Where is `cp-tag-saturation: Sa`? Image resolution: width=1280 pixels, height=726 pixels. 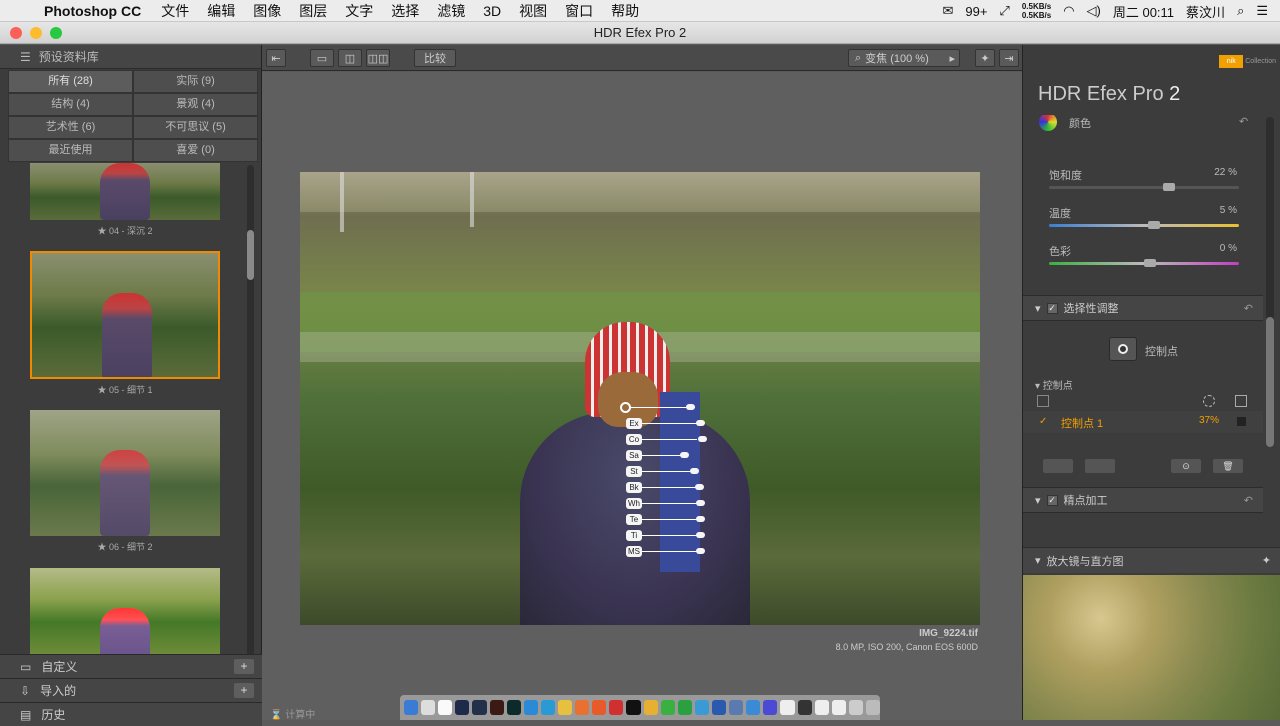
cp-tag-saturation: Sa is located at coordinates (634, 455).